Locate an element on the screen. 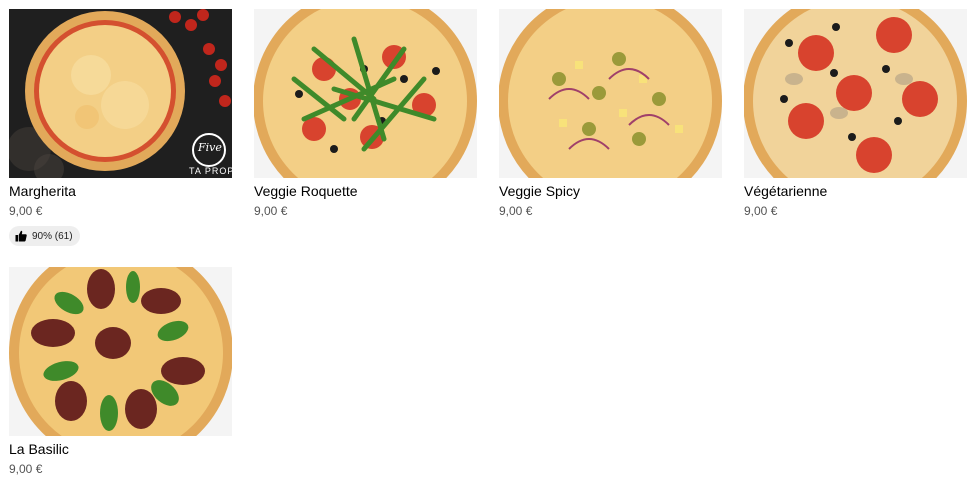 This screenshot has width=977, height=485. menu-item-la-basilic: La Basilic 9,00 € is located at coordinates (120, 372).